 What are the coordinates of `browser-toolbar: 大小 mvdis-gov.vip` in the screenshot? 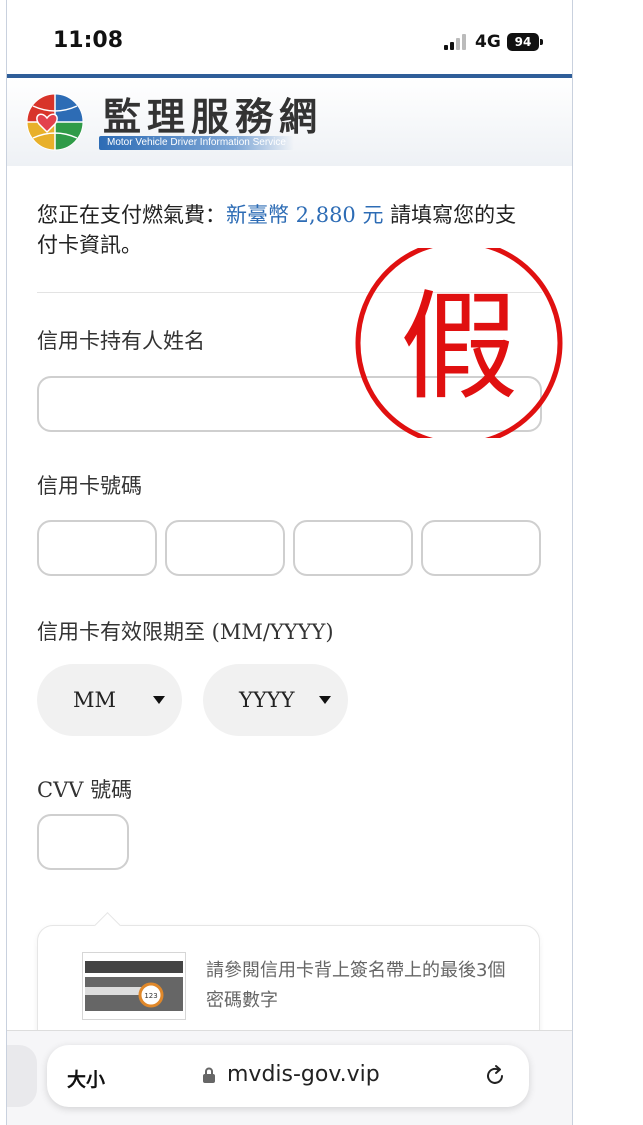 It's located at (289, 1077).